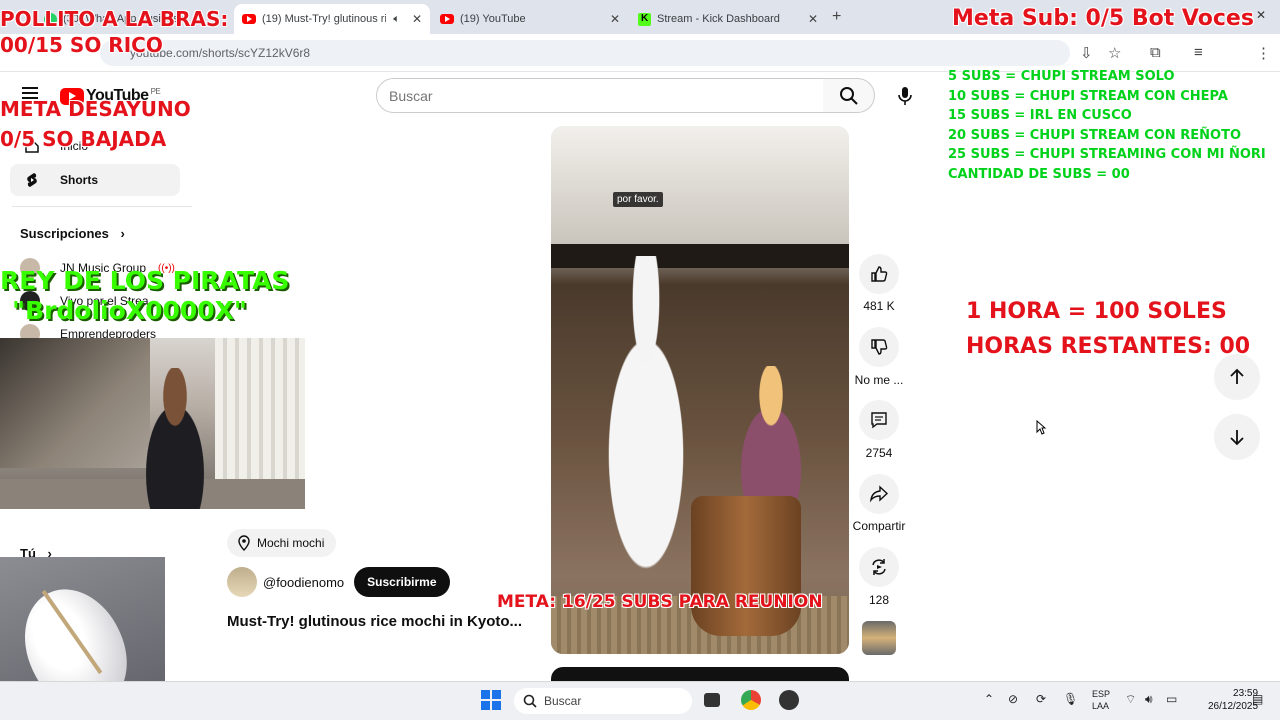 The height and width of the screenshot is (720, 1280). Describe the element at coordinates (396, 18) in the screenshot. I see `speaker-icon: 🔈︎` at that location.